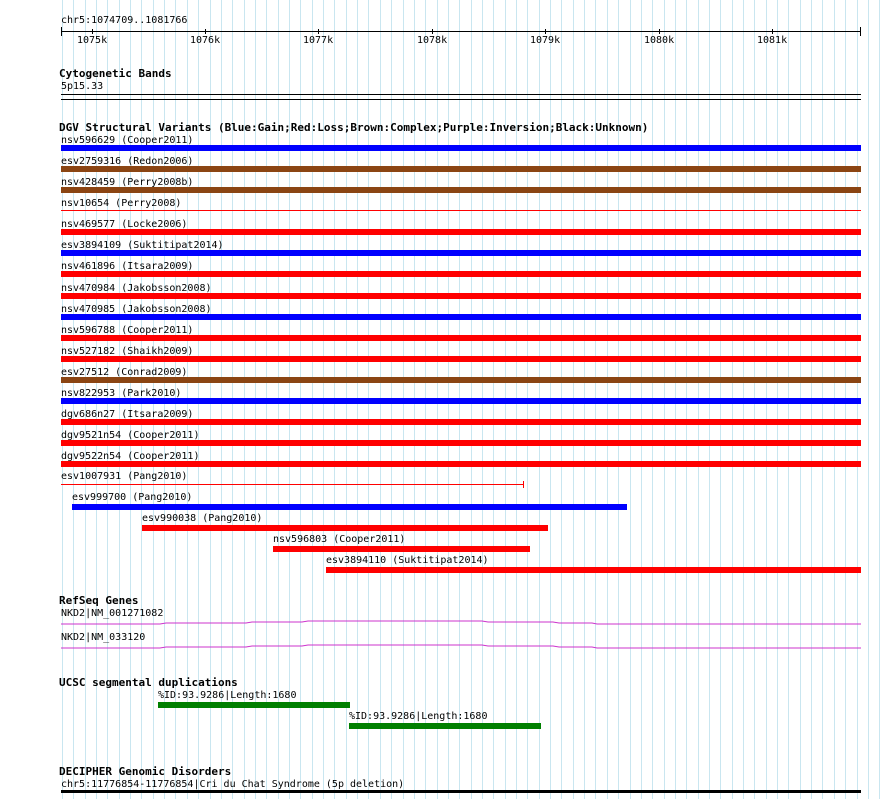  What do you see at coordinates (318, 40) in the screenshot?
I see `ruler-tick-label: 1077k` at bounding box center [318, 40].